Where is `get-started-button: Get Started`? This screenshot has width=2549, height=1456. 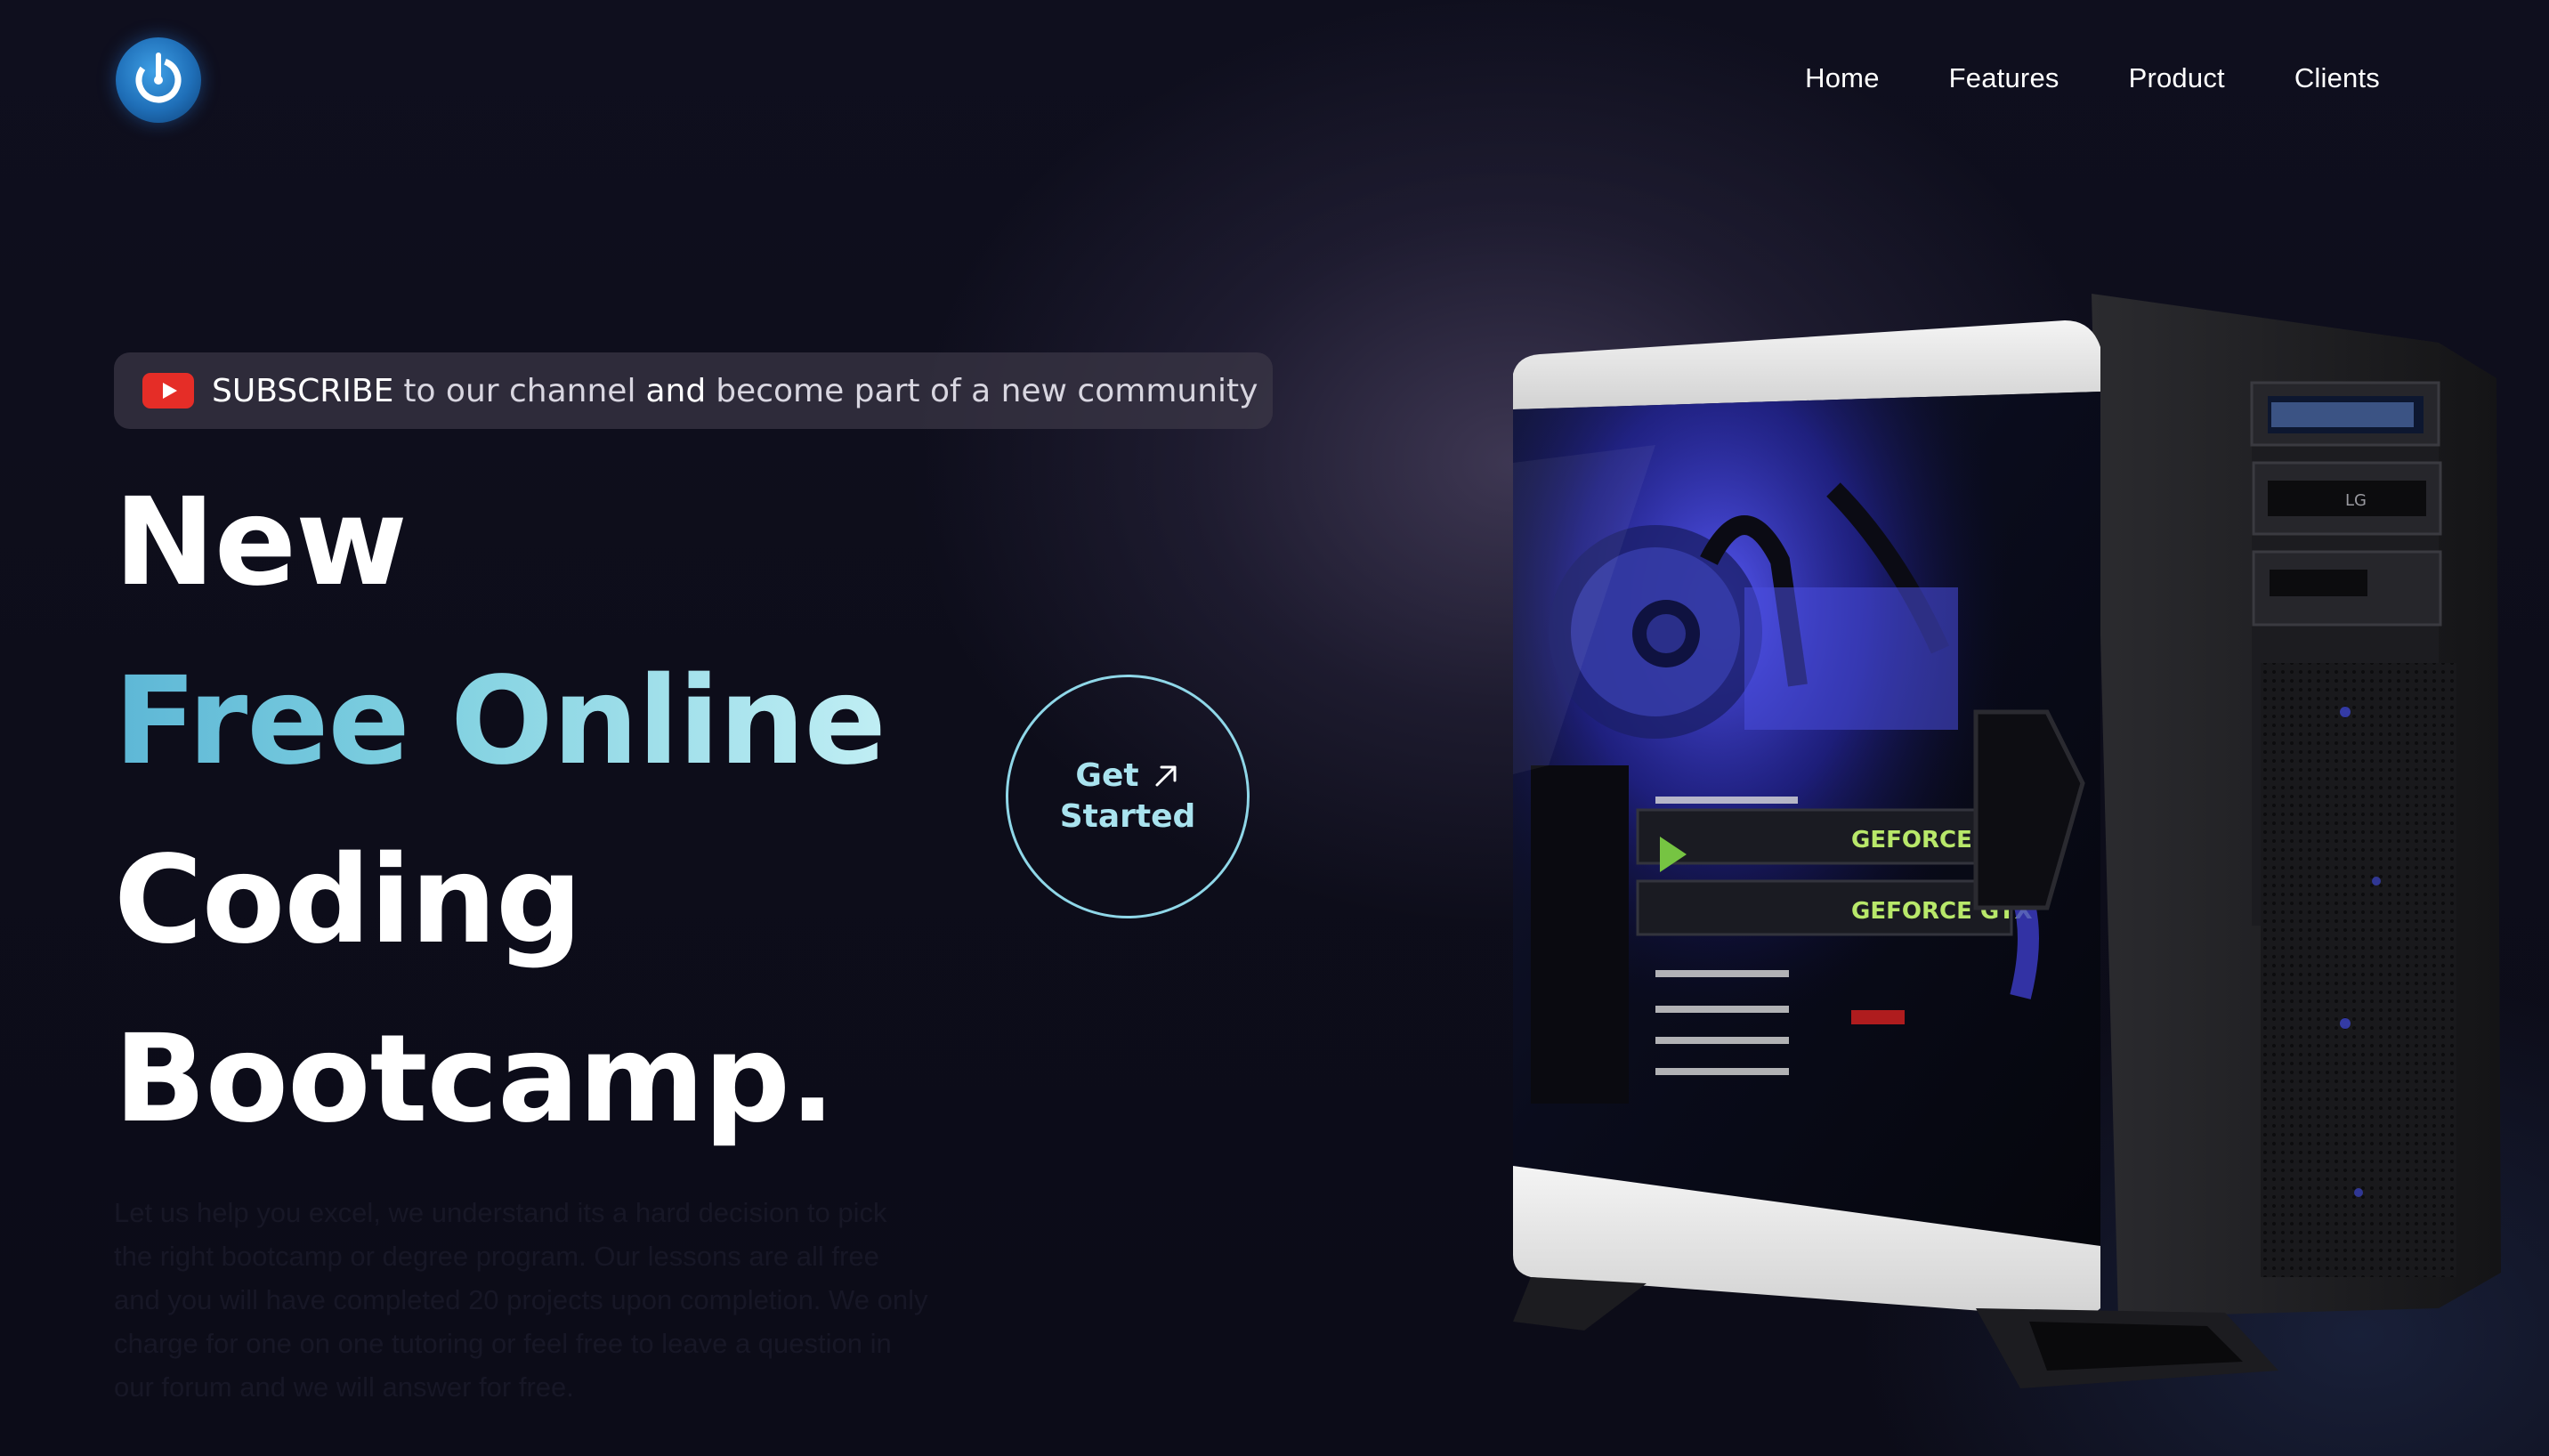 get-started-button: Get Started is located at coordinates (1128, 796).